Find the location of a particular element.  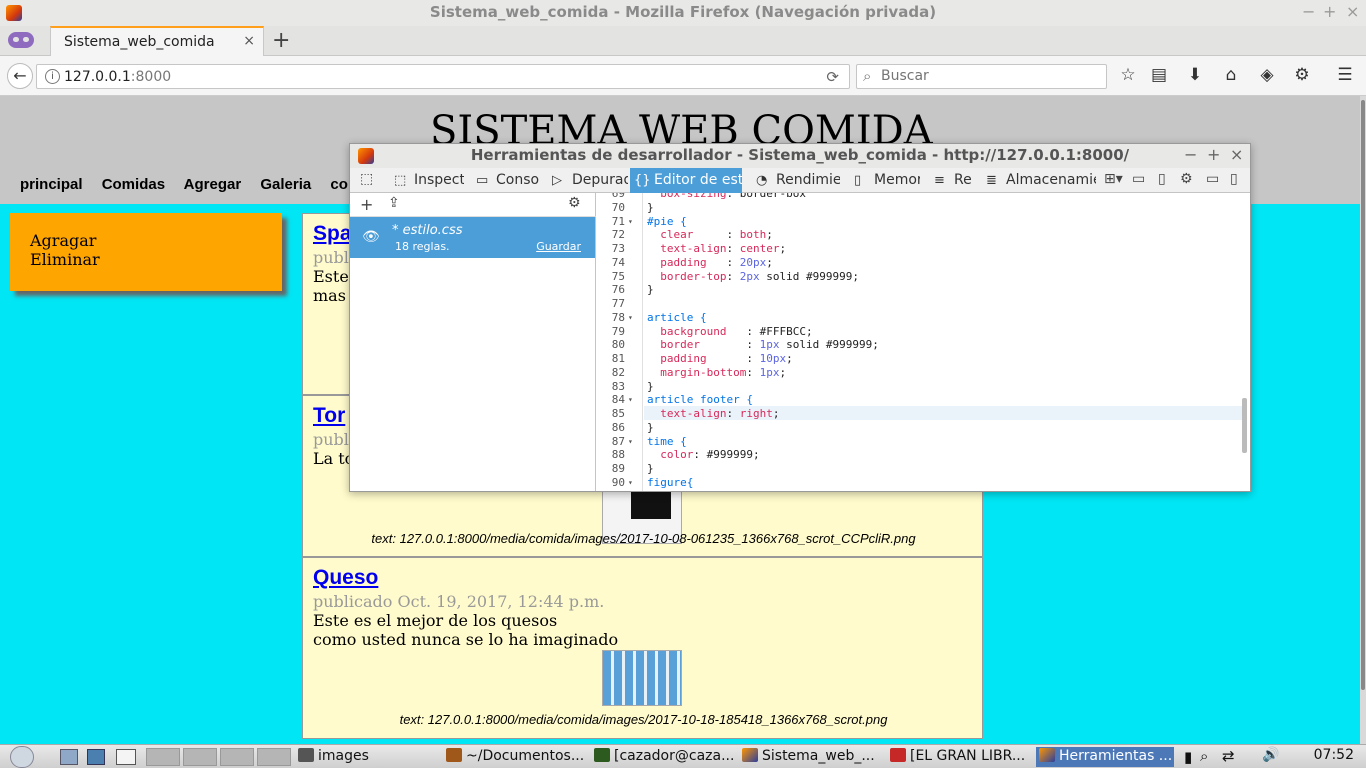

code-line: padding : 10px; is located at coordinates (719, 358).